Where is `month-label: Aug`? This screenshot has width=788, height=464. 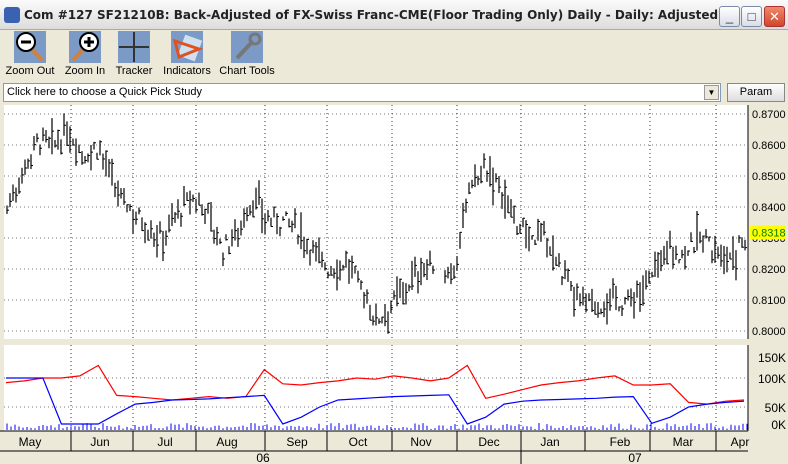 month-label: Aug is located at coordinates (226, 442).